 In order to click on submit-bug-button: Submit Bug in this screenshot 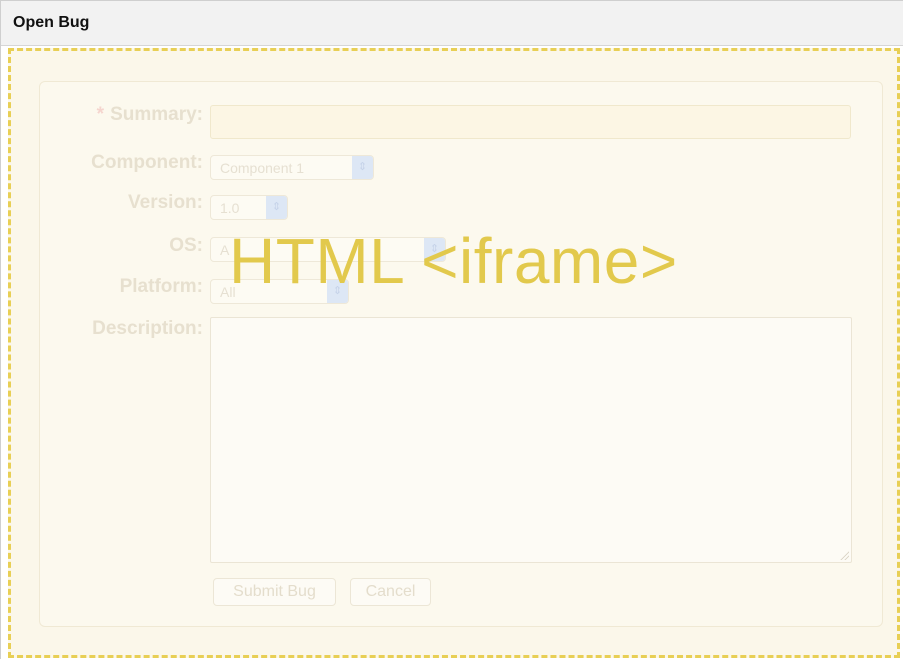, I will do `click(274, 592)`.